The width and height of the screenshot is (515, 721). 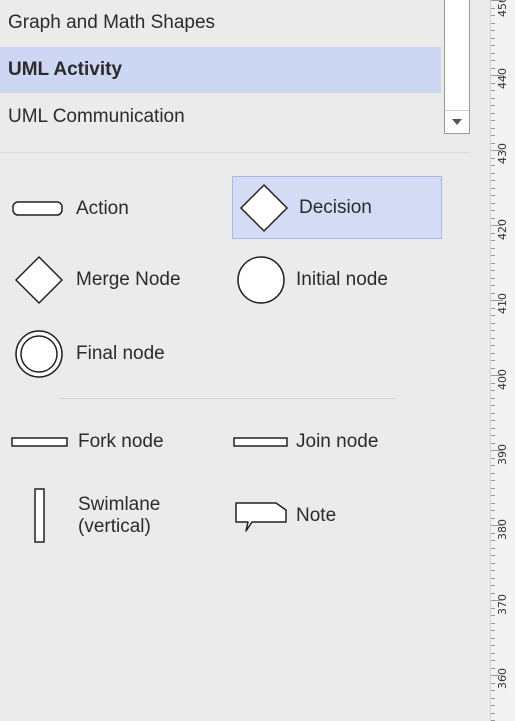 I want to click on stencil-list-scrollbar, so click(x=457, y=67).